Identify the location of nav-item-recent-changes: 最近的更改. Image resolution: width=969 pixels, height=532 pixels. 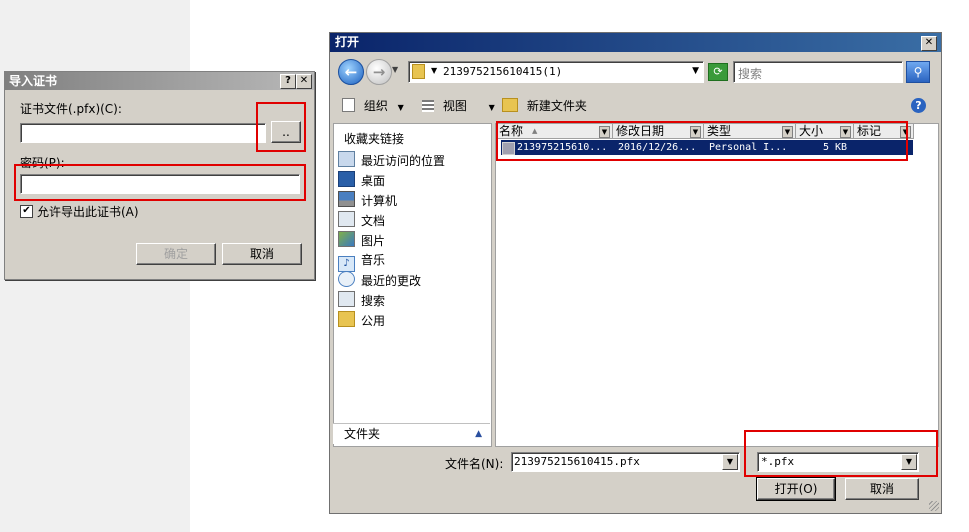
(379, 280).